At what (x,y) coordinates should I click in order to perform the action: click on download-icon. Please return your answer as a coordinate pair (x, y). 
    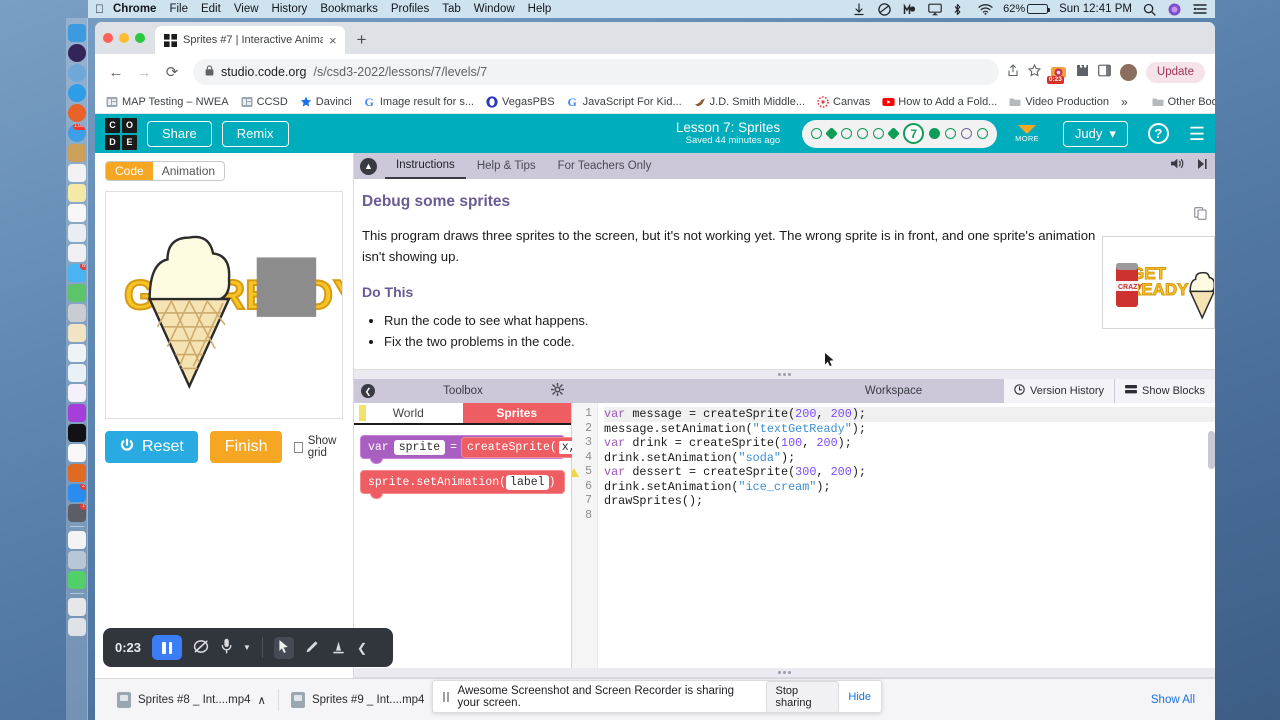
    Looking at the image, I should click on (860, 9).